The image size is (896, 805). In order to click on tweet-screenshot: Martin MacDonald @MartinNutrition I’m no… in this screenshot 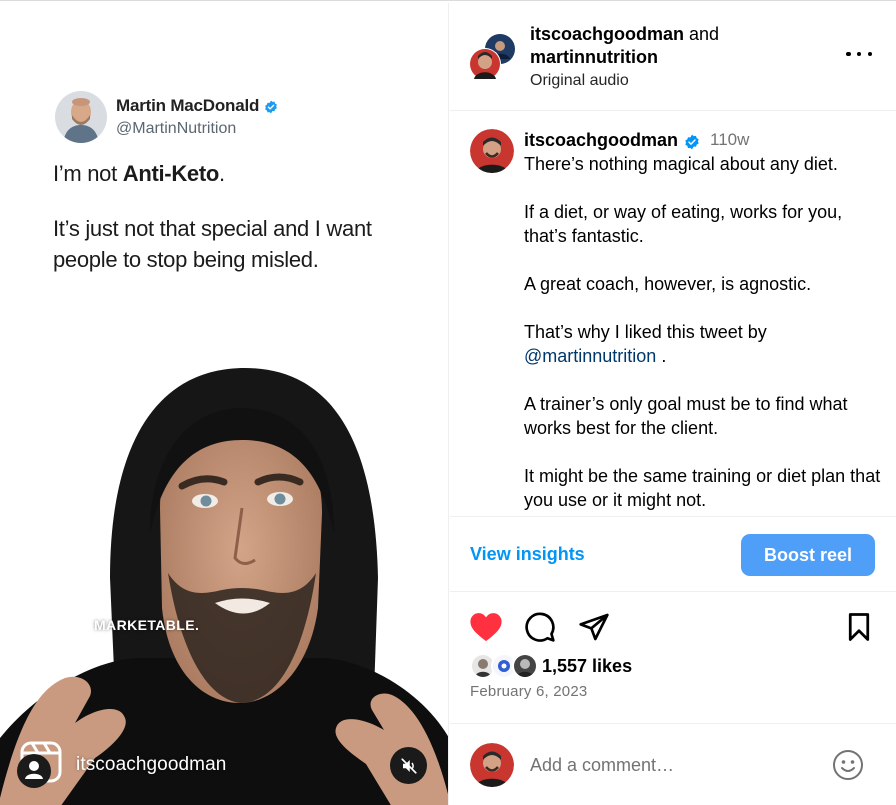, I will do `click(243, 183)`.